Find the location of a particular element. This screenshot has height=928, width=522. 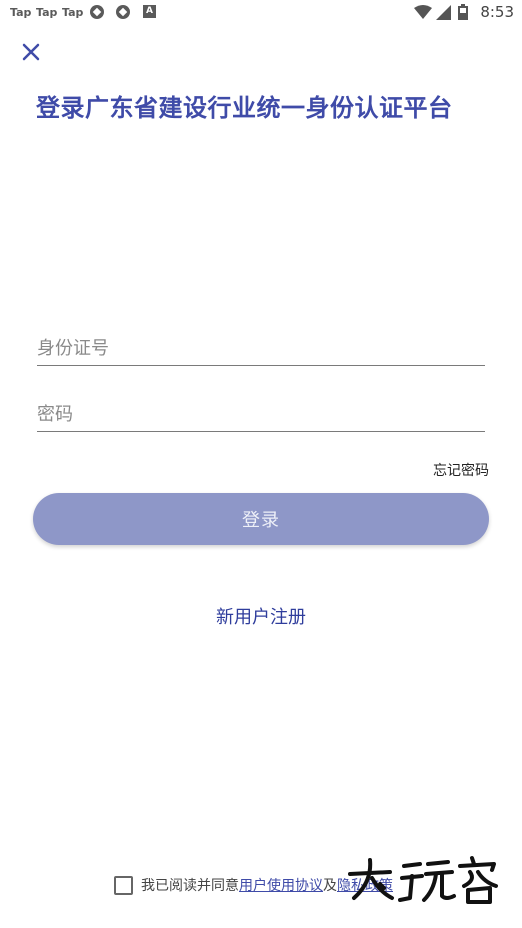

close-icon is located at coordinates (31, 52).